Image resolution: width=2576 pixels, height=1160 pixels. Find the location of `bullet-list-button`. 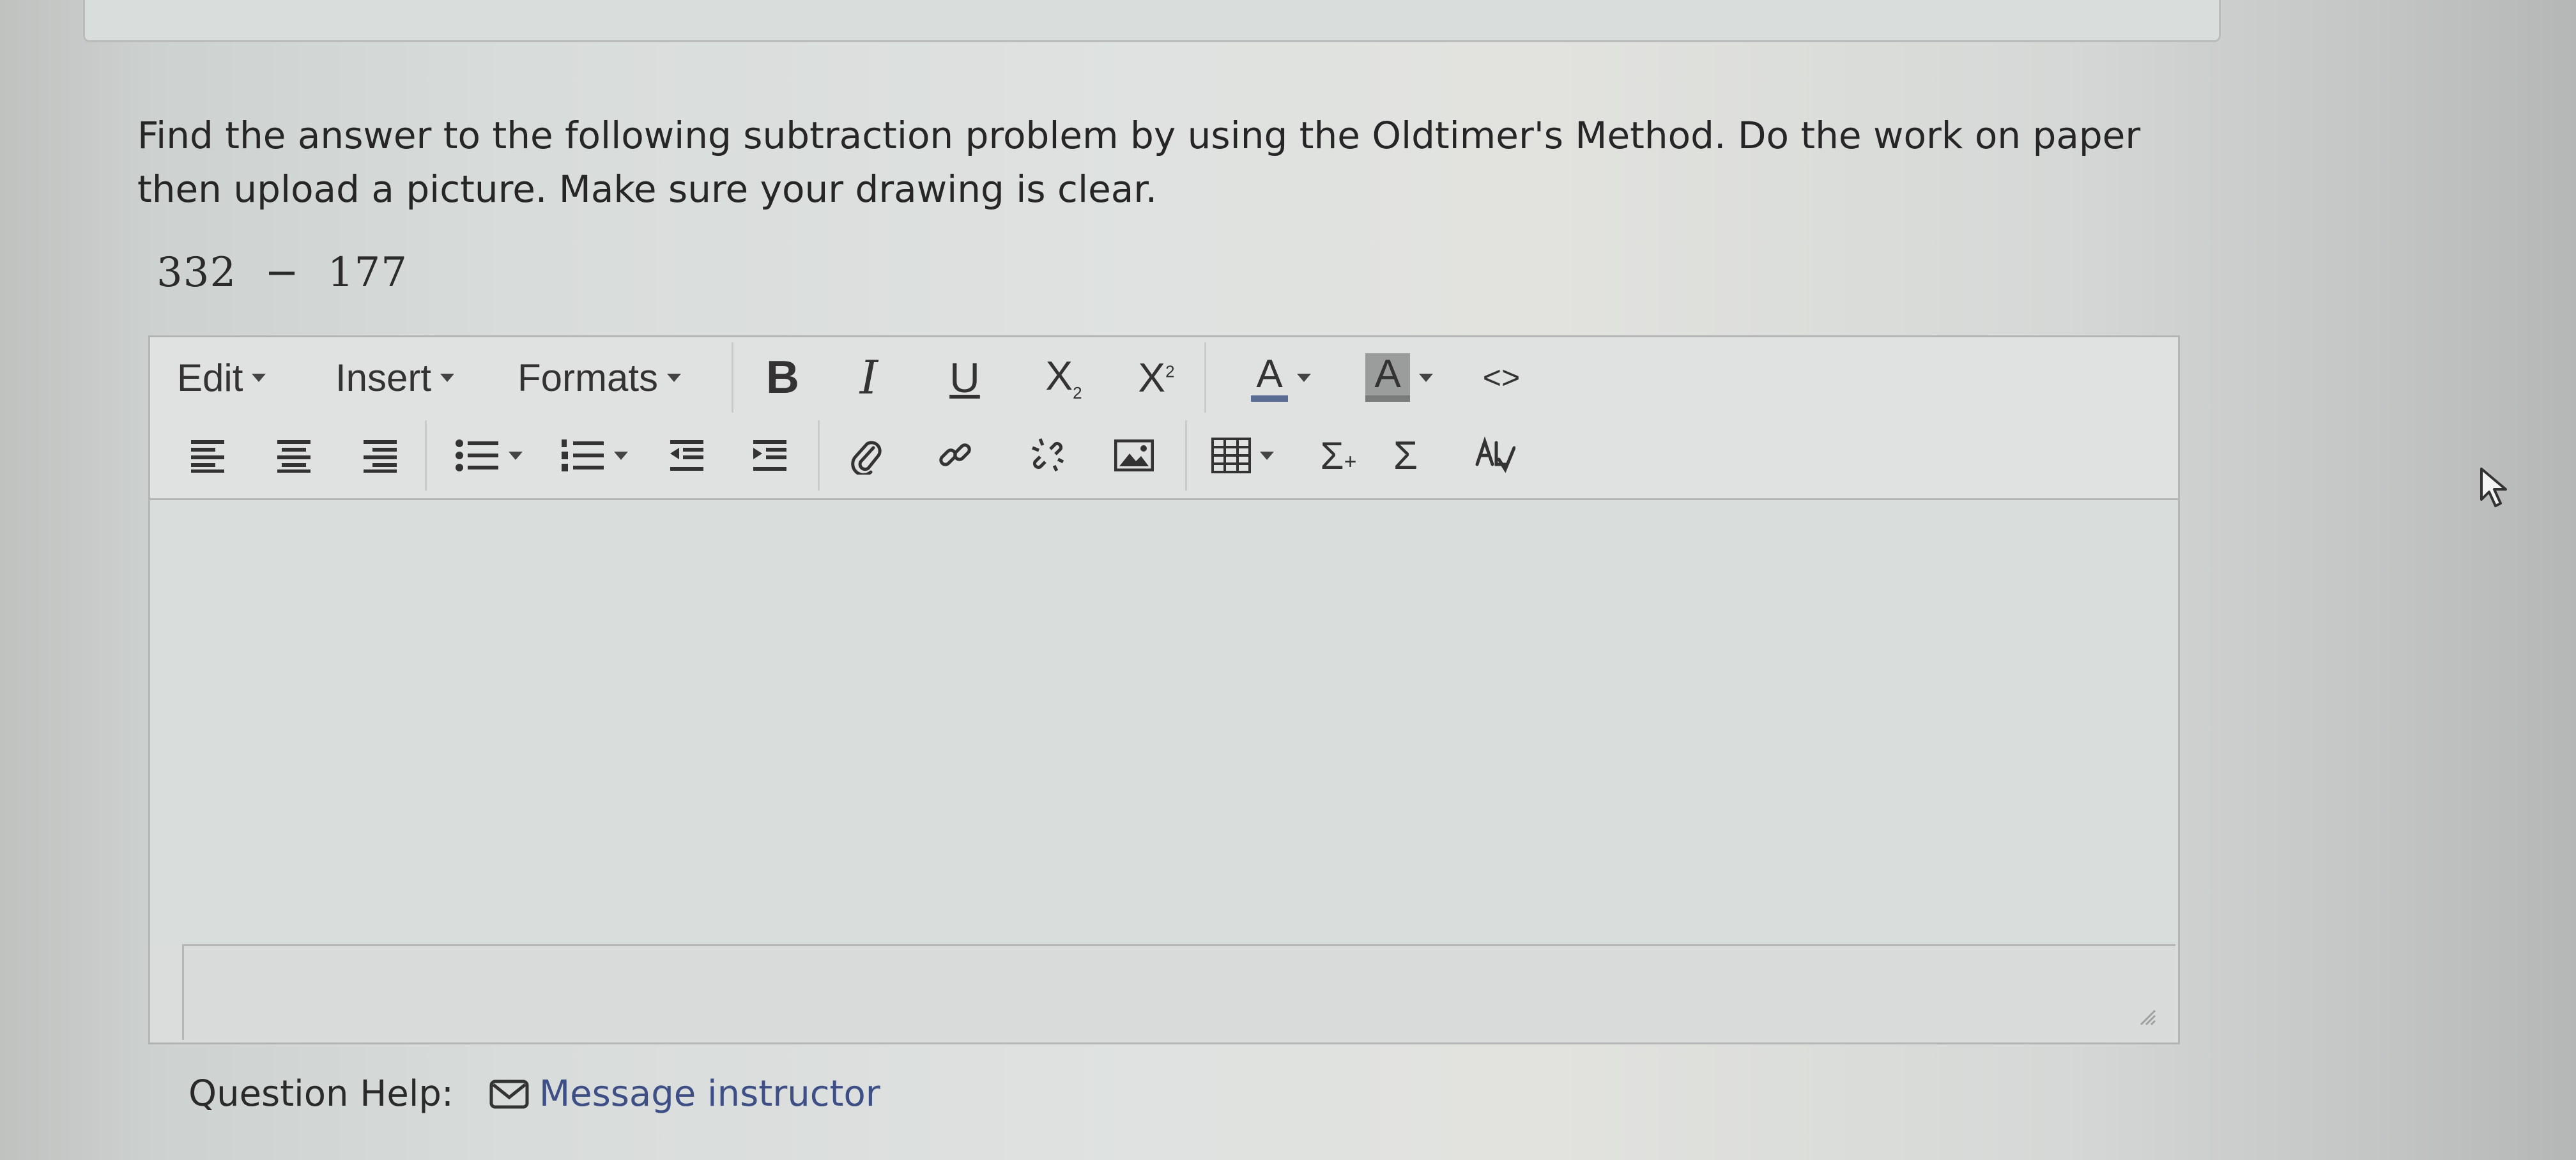

bullet-list-button is located at coordinates (489, 455).